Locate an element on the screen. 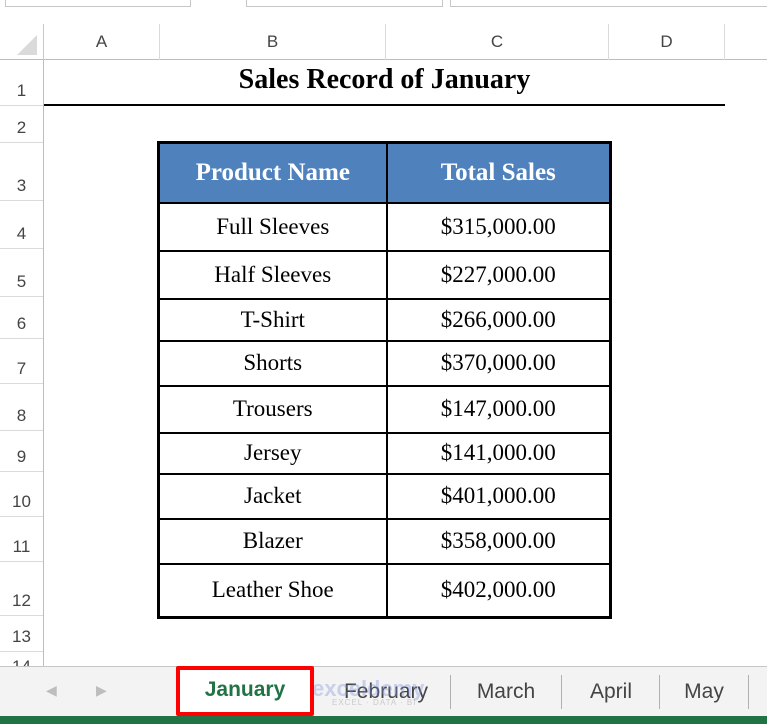  table-row: Leather Shoe $402,000.00 is located at coordinates (384, 590).